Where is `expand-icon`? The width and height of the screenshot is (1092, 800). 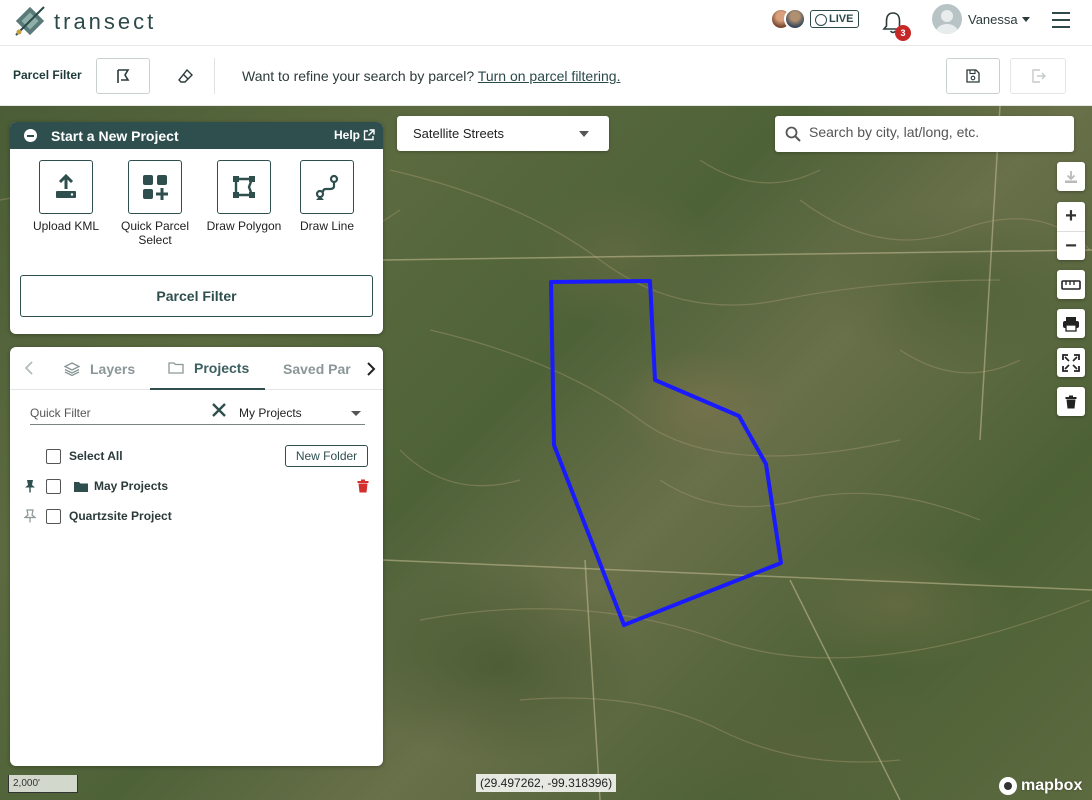 expand-icon is located at coordinates (1071, 362).